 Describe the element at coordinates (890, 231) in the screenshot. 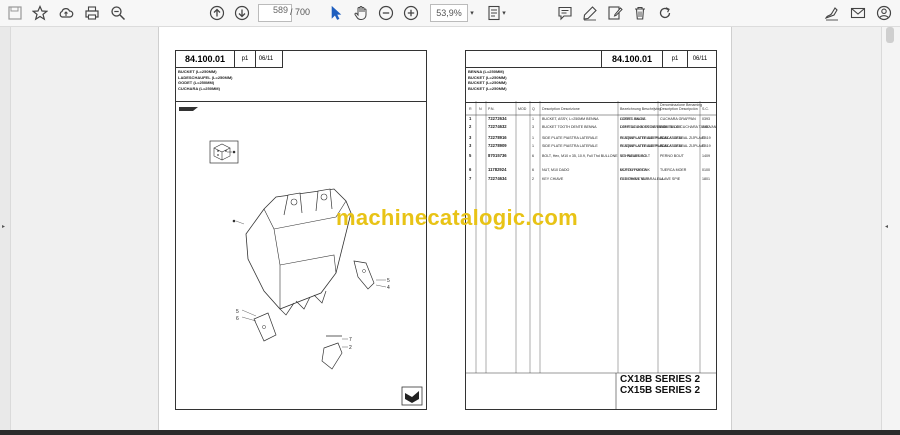

I see `right-panel-rail: ◂` at that location.